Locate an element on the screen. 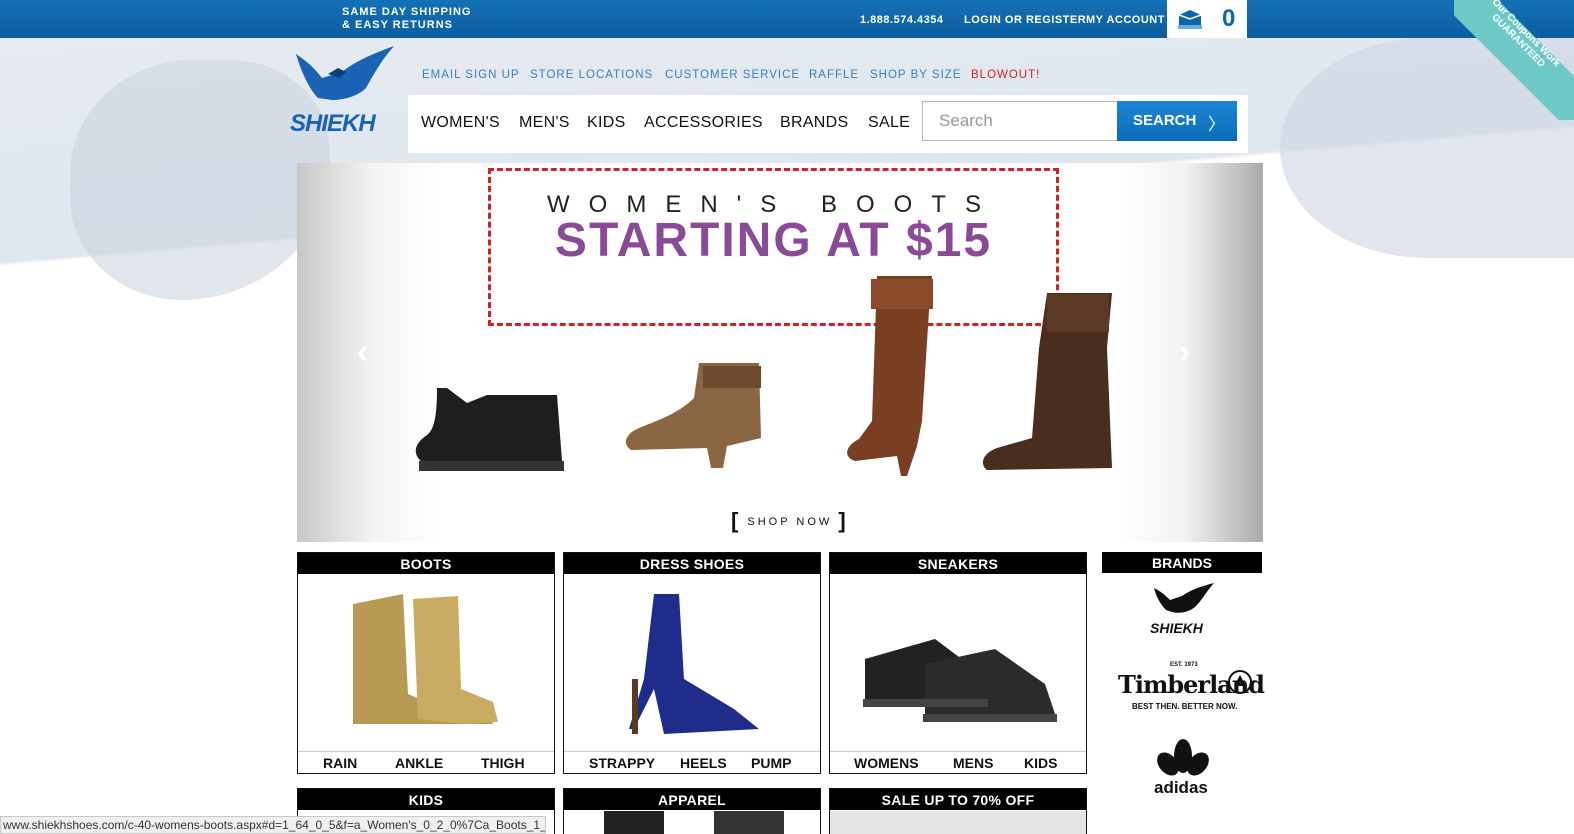 This screenshot has height=834, width=1574. brand-shiekh: SHIEKH is located at coordinates (1183, 612).